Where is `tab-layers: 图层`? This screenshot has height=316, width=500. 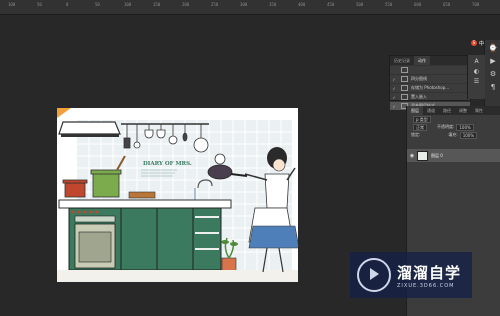
tab-layers: 图层 is located at coordinates (415, 110).